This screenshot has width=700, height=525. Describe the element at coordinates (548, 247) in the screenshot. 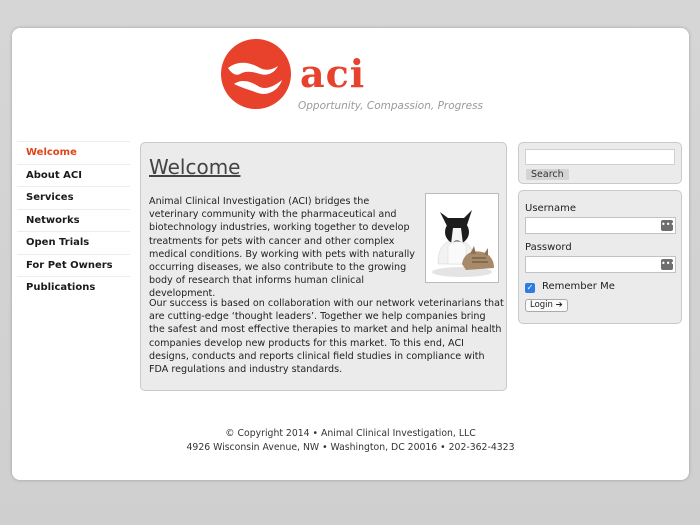

I see `password-label: Password` at that location.